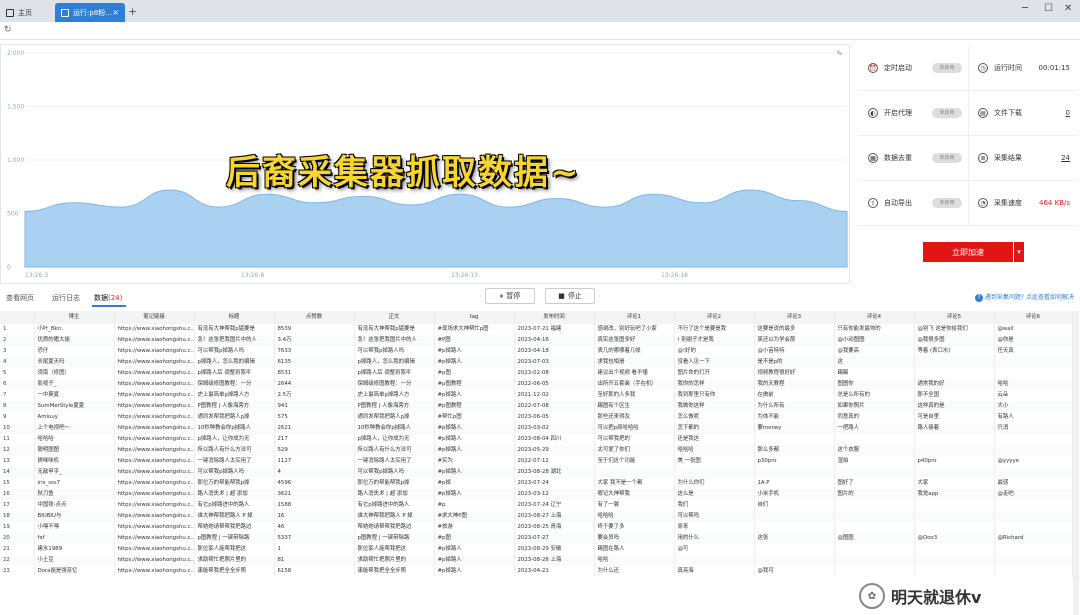 Image resolution: width=1080 pixels, height=615 pixels. What do you see at coordinates (66, 298) in the screenshot?
I see `tab-log: 运行日志` at bounding box center [66, 298].